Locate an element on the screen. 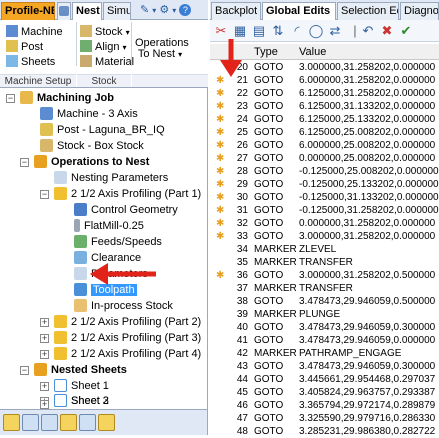  table-row: ✱ 36 GOTO 3.000000,31.258202,0.500000 is located at coordinates (324, 275).